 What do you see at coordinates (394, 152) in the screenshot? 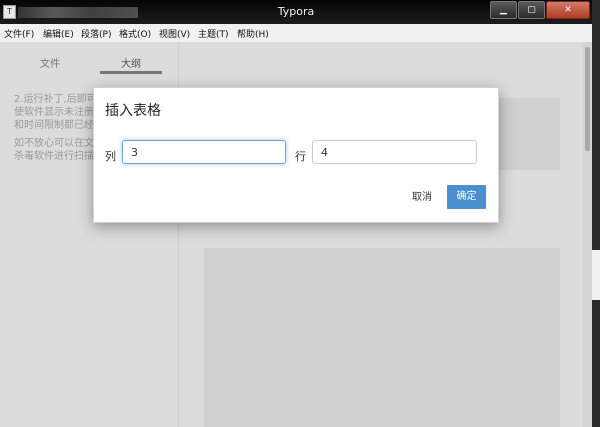
I see `rows-input` at bounding box center [394, 152].